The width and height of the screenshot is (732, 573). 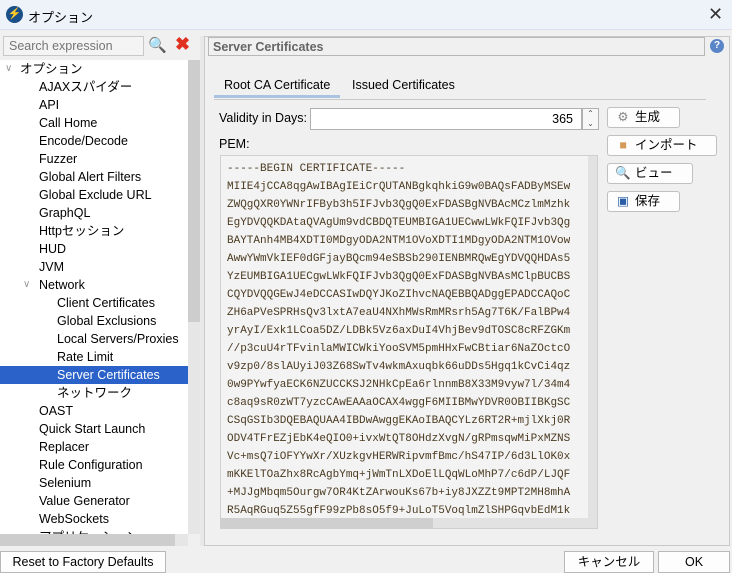 I want to click on tree-item: Server Certificates, so click(x=94, y=375).